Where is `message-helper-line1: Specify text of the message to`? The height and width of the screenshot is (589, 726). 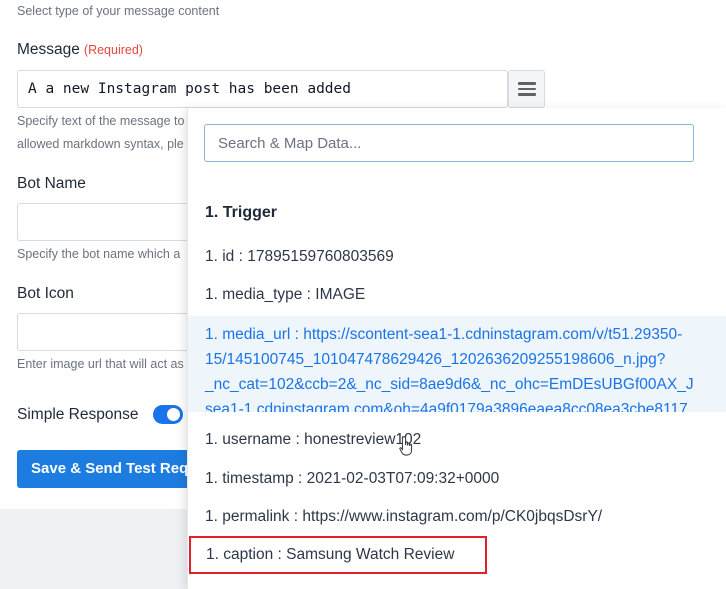 message-helper-line1: Specify text of the message to is located at coordinates (101, 121).